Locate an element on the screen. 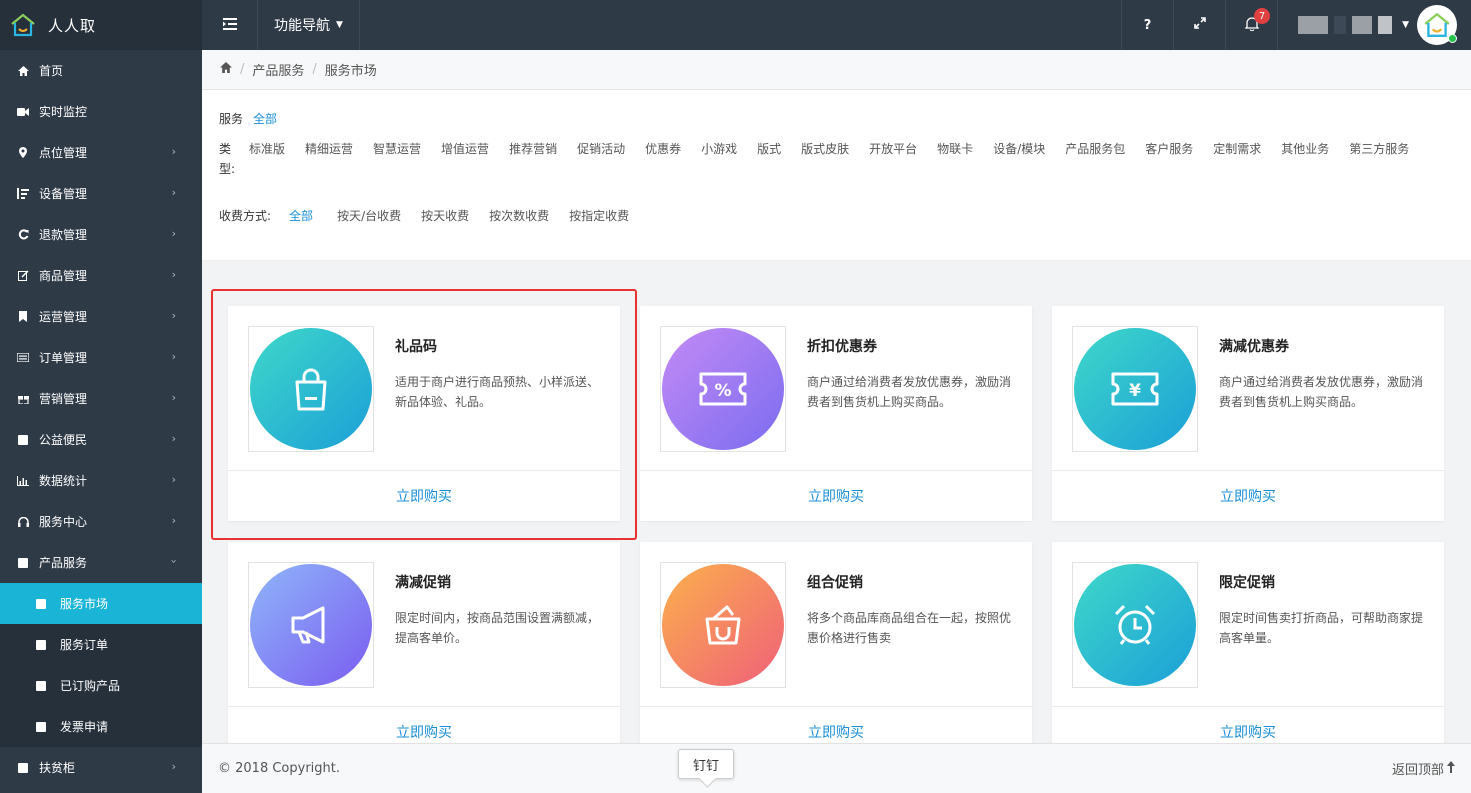 The image size is (1471, 793). sidebar-item-public-welfare: 公益便民 › is located at coordinates (101, 439).